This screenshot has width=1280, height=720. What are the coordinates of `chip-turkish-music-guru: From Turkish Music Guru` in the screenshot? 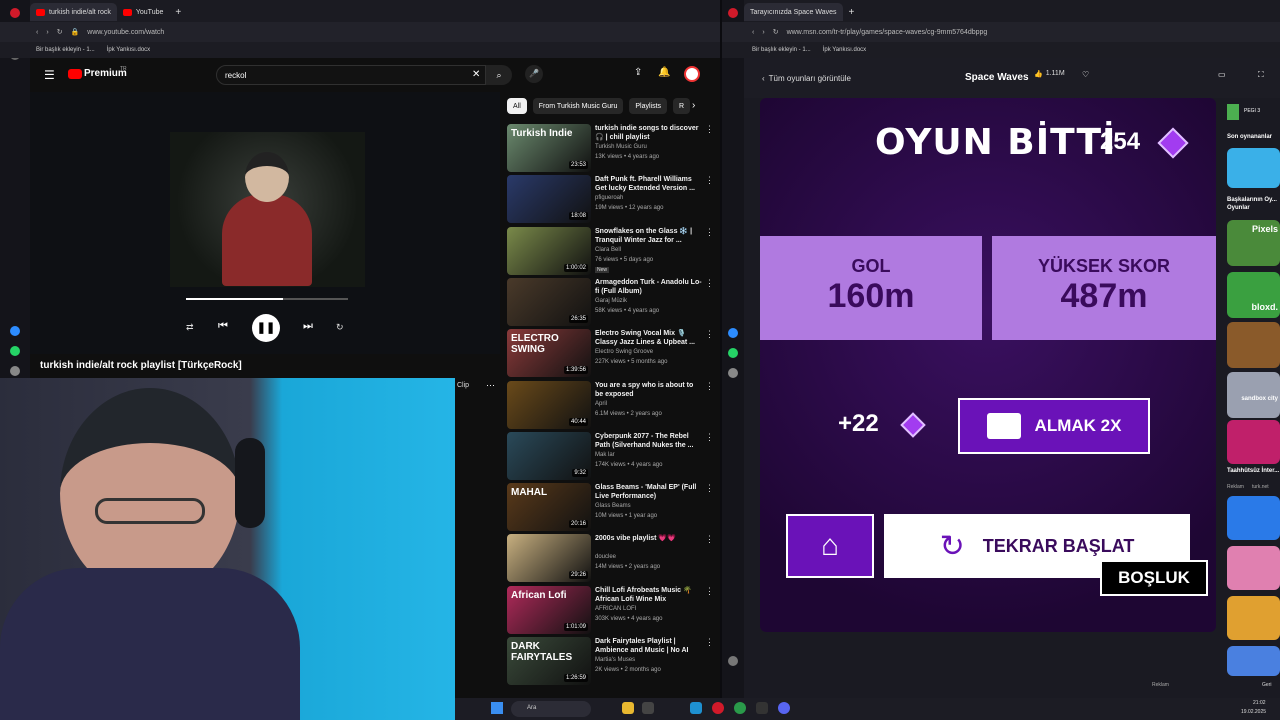 It's located at (578, 106).